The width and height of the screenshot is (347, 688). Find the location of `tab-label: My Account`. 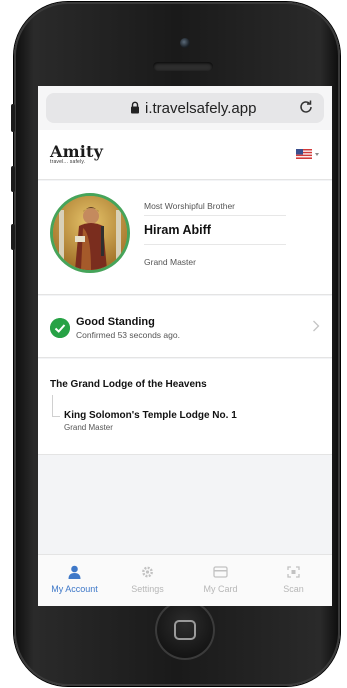

tab-label: My Account is located at coordinates (74, 589).